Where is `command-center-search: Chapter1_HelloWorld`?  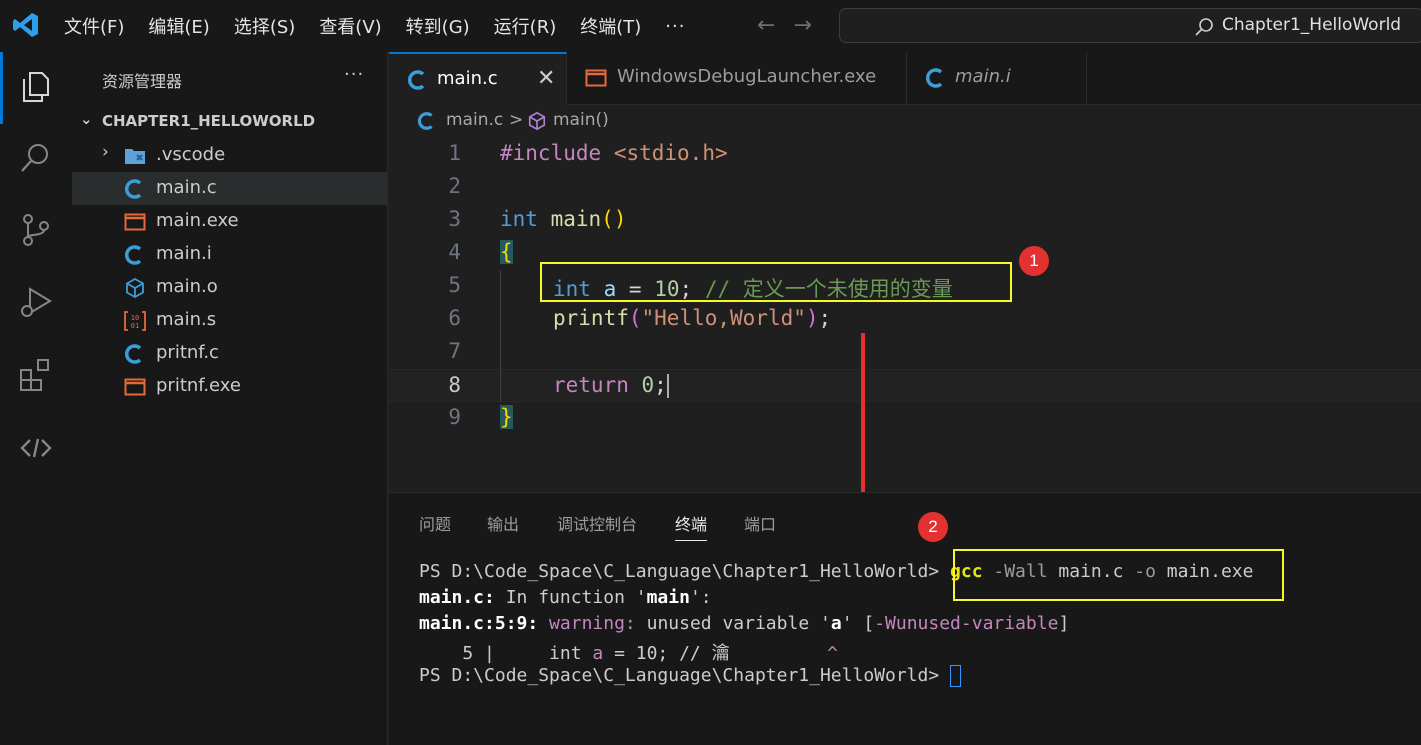
command-center-search: Chapter1_HelloWorld is located at coordinates (1130, 25).